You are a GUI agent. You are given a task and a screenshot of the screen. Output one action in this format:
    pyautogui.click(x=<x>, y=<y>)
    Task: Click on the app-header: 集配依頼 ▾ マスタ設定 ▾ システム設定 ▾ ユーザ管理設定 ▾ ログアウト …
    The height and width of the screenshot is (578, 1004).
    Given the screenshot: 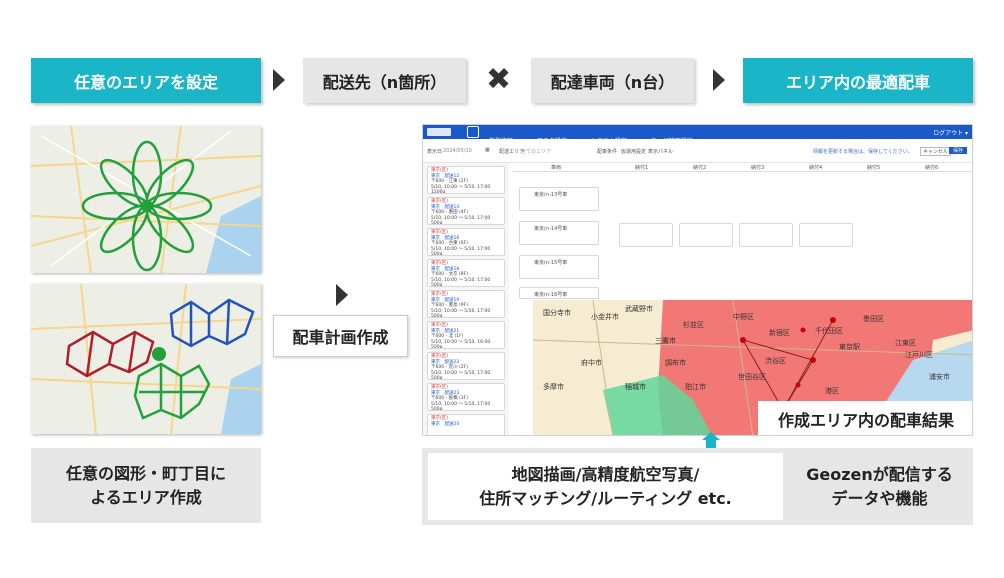 What is the action you would take?
    pyautogui.click(x=697, y=135)
    